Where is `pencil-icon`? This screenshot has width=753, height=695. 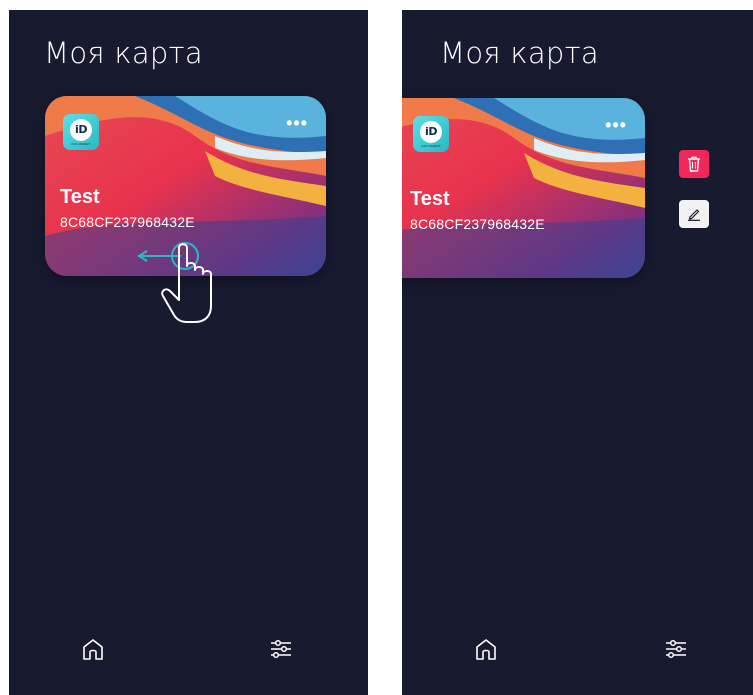 pencil-icon is located at coordinates (694, 215).